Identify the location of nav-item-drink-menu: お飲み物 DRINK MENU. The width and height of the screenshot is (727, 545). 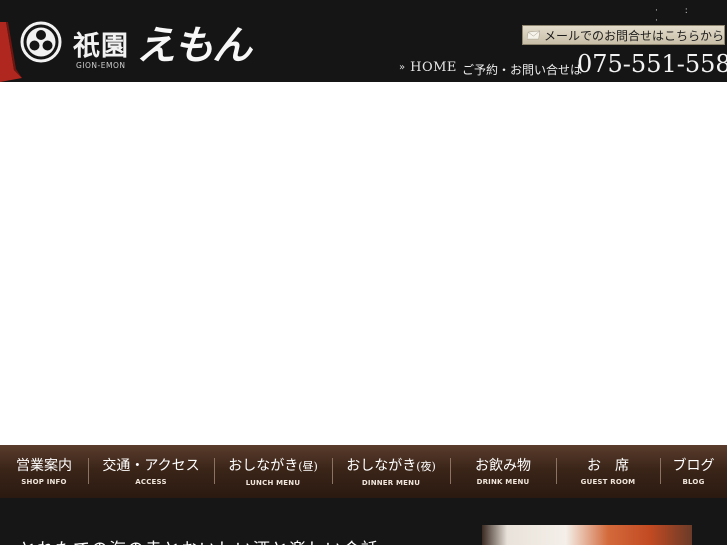
(503, 471).